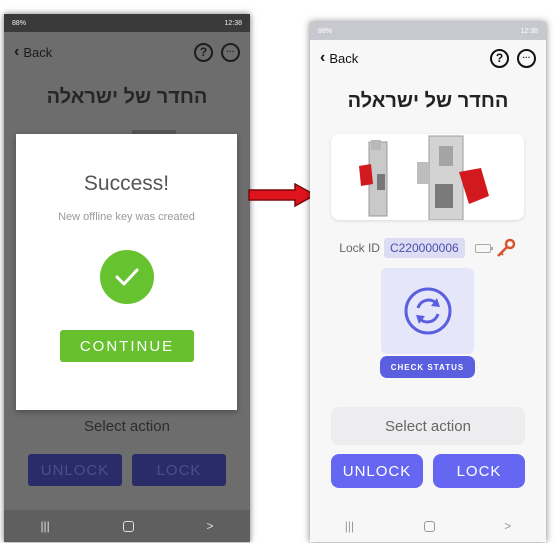 The image size is (559, 543). I want to click on select-action-dropdown: Select action, so click(428, 426).